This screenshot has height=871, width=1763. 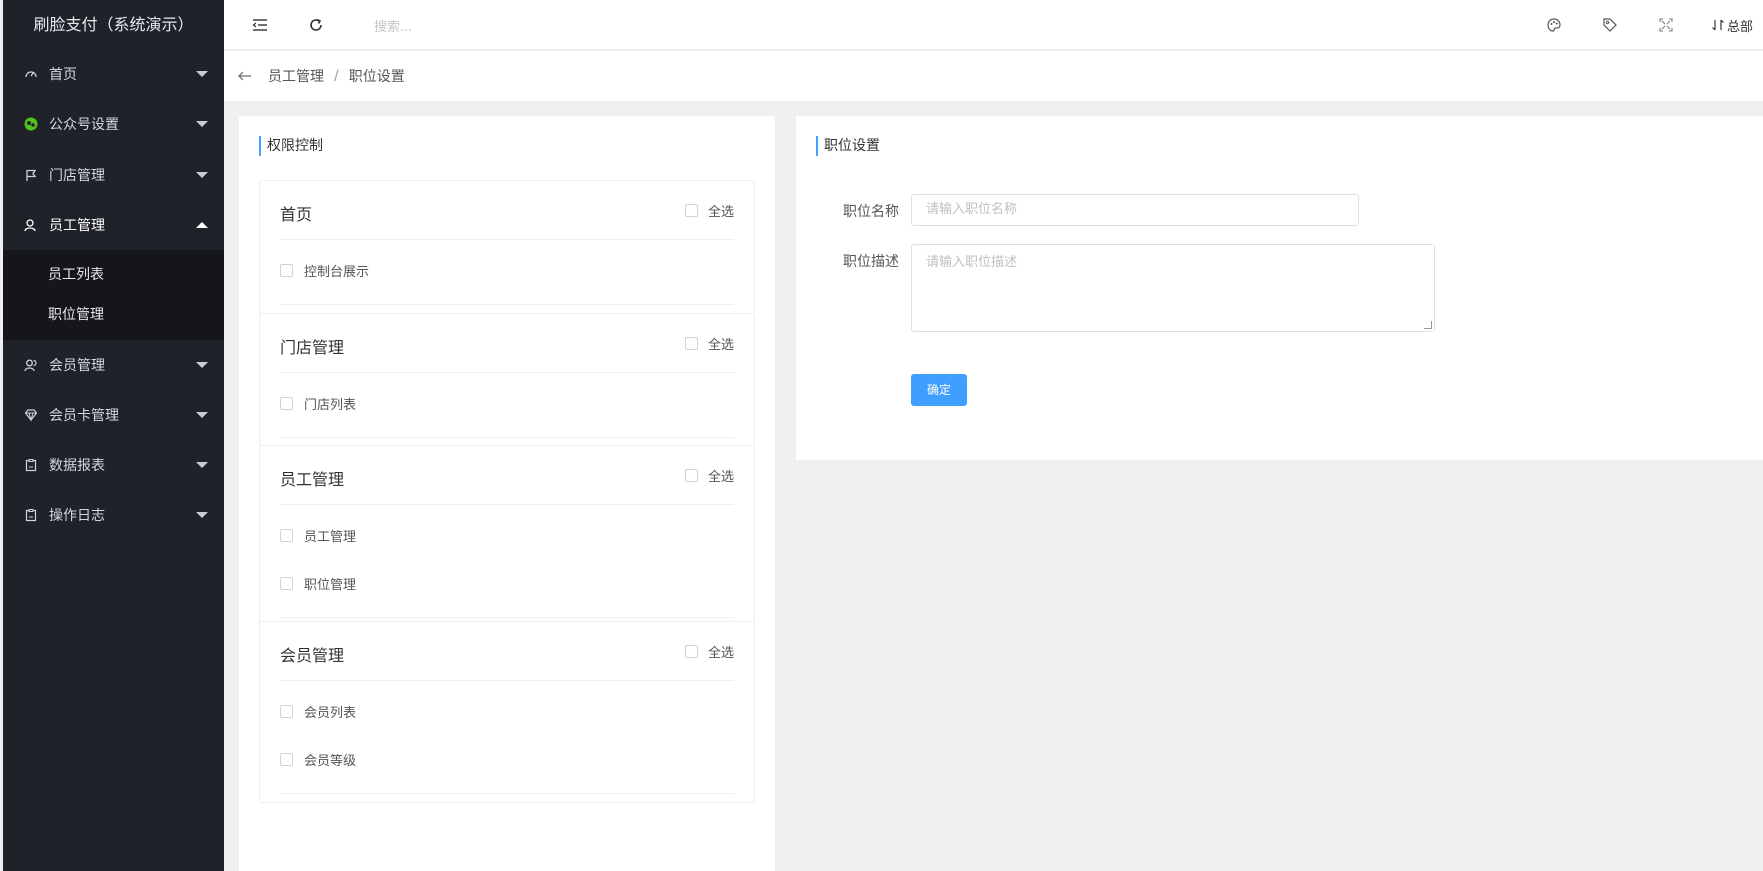 What do you see at coordinates (330, 713) in the screenshot?
I see `permission-label: 会员列表` at bounding box center [330, 713].